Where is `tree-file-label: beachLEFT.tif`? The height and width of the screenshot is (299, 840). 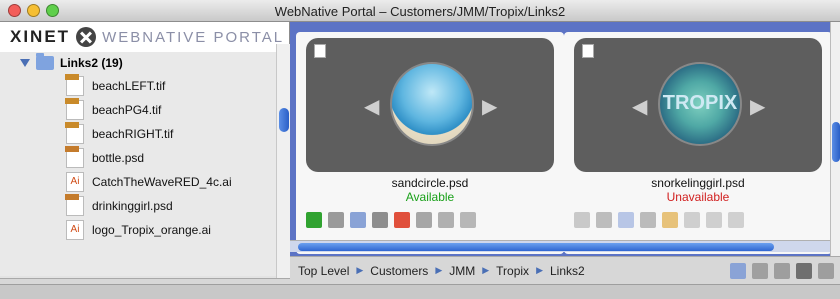
tree-file-label: beachLEFT.tif is located at coordinates (129, 86).